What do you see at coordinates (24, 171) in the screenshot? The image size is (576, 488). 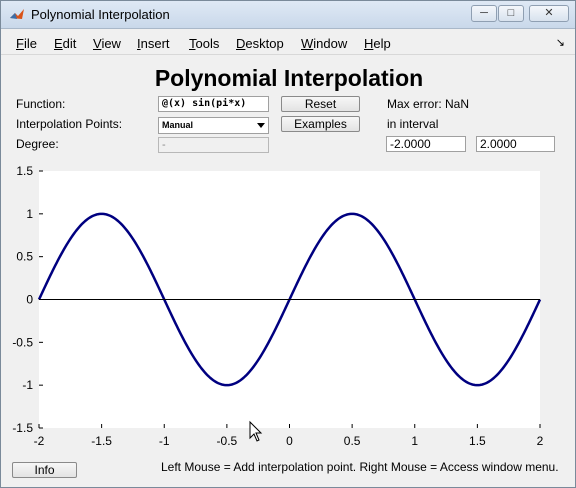 I see `y-tick-label: 1.5` at bounding box center [24, 171].